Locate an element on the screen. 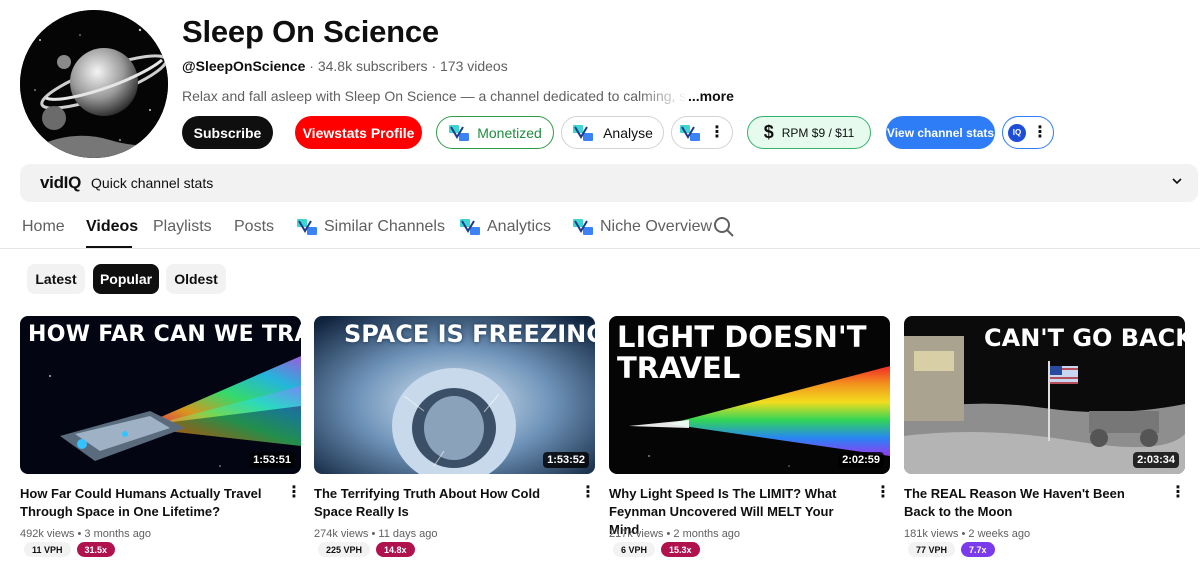 This screenshot has height=576, width=1200. video-duration: 1:53:51 is located at coordinates (272, 460).